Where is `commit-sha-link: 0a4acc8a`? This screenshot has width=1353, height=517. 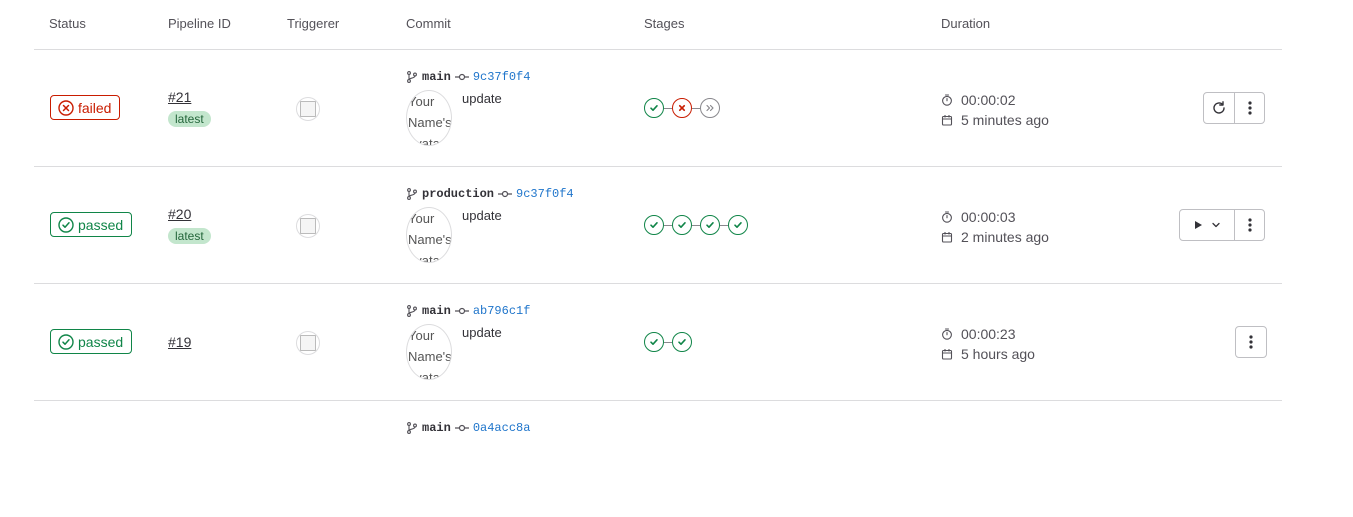 commit-sha-link: 0a4acc8a is located at coordinates (502, 428).